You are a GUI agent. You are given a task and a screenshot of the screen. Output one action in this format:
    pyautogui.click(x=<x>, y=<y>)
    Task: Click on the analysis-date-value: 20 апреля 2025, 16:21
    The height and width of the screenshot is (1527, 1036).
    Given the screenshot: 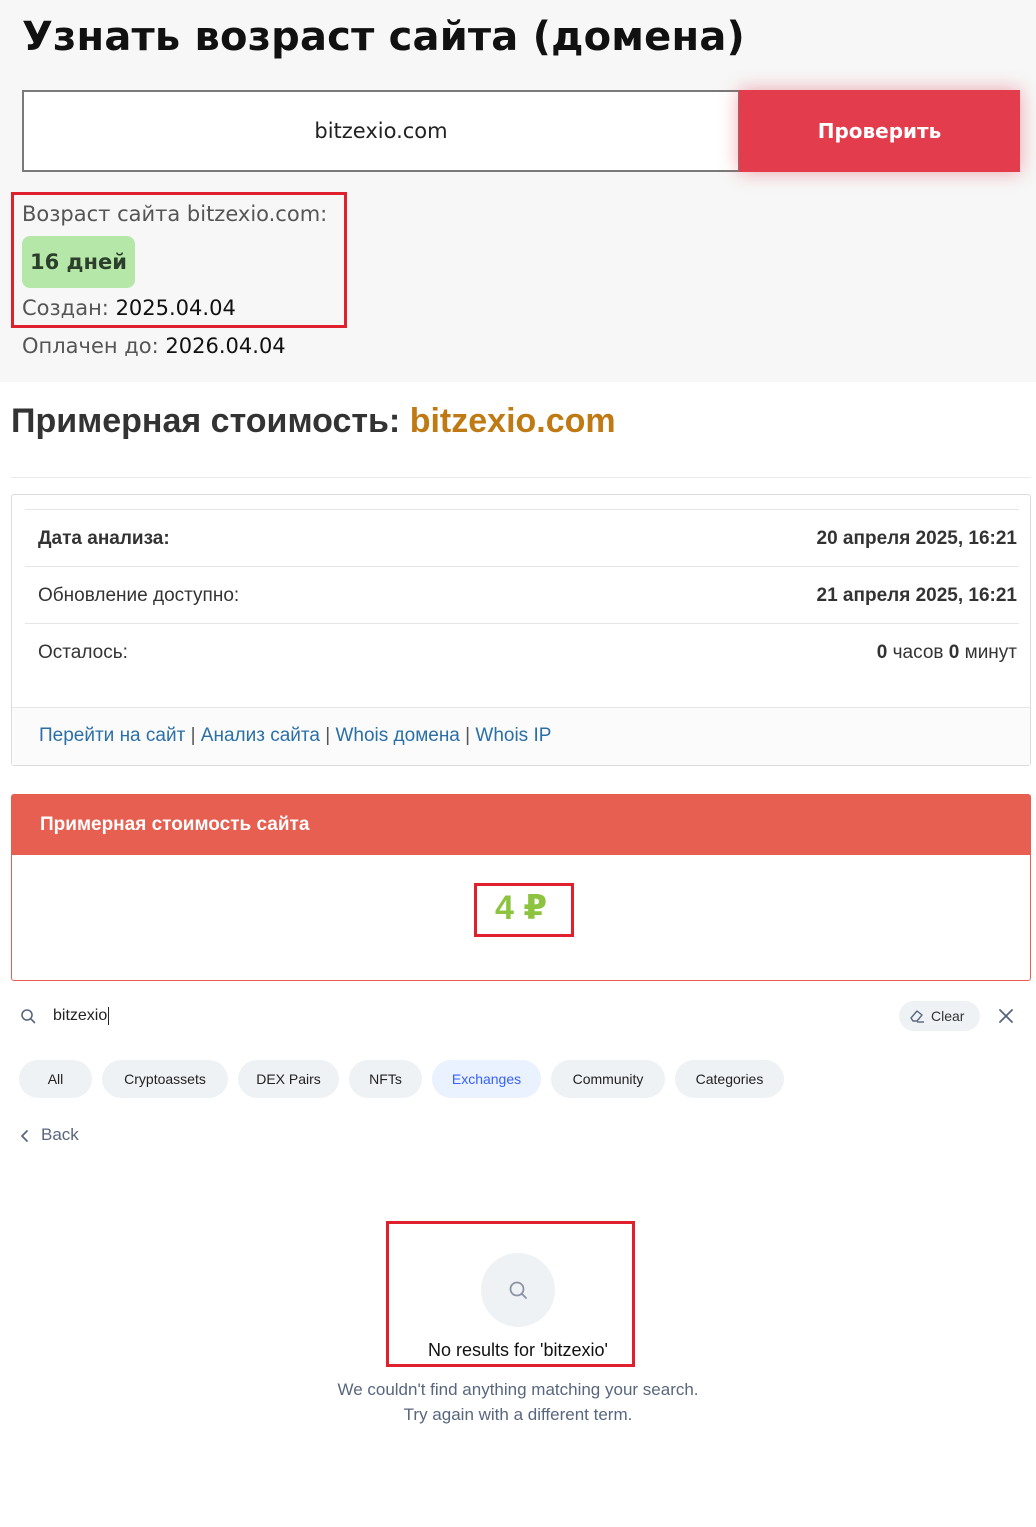 What is the action you would take?
    pyautogui.click(x=916, y=538)
    